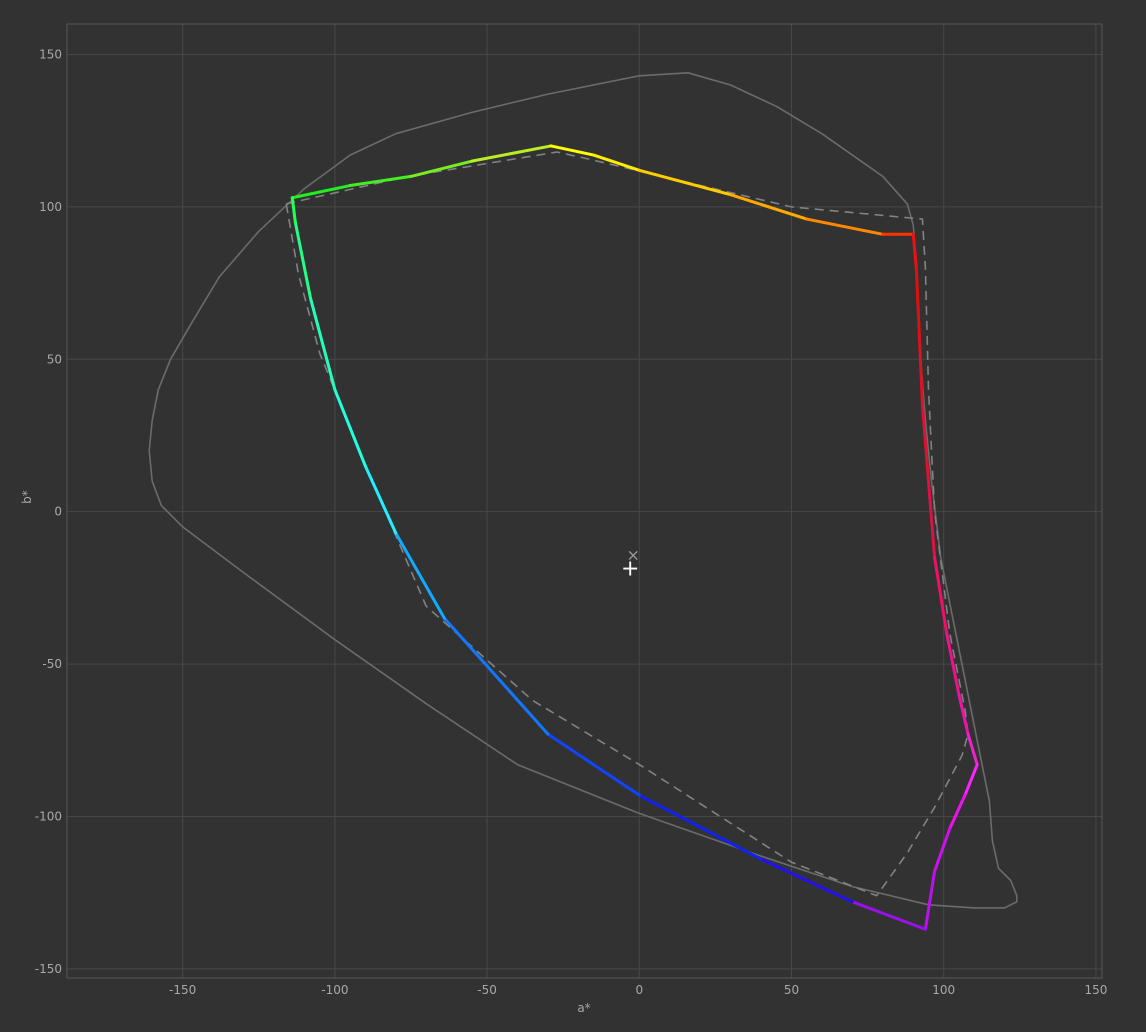 Image resolution: width=1146 pixels, height=1032 pixels. I want to click on x-tick-label: 0, so click(639, 990).